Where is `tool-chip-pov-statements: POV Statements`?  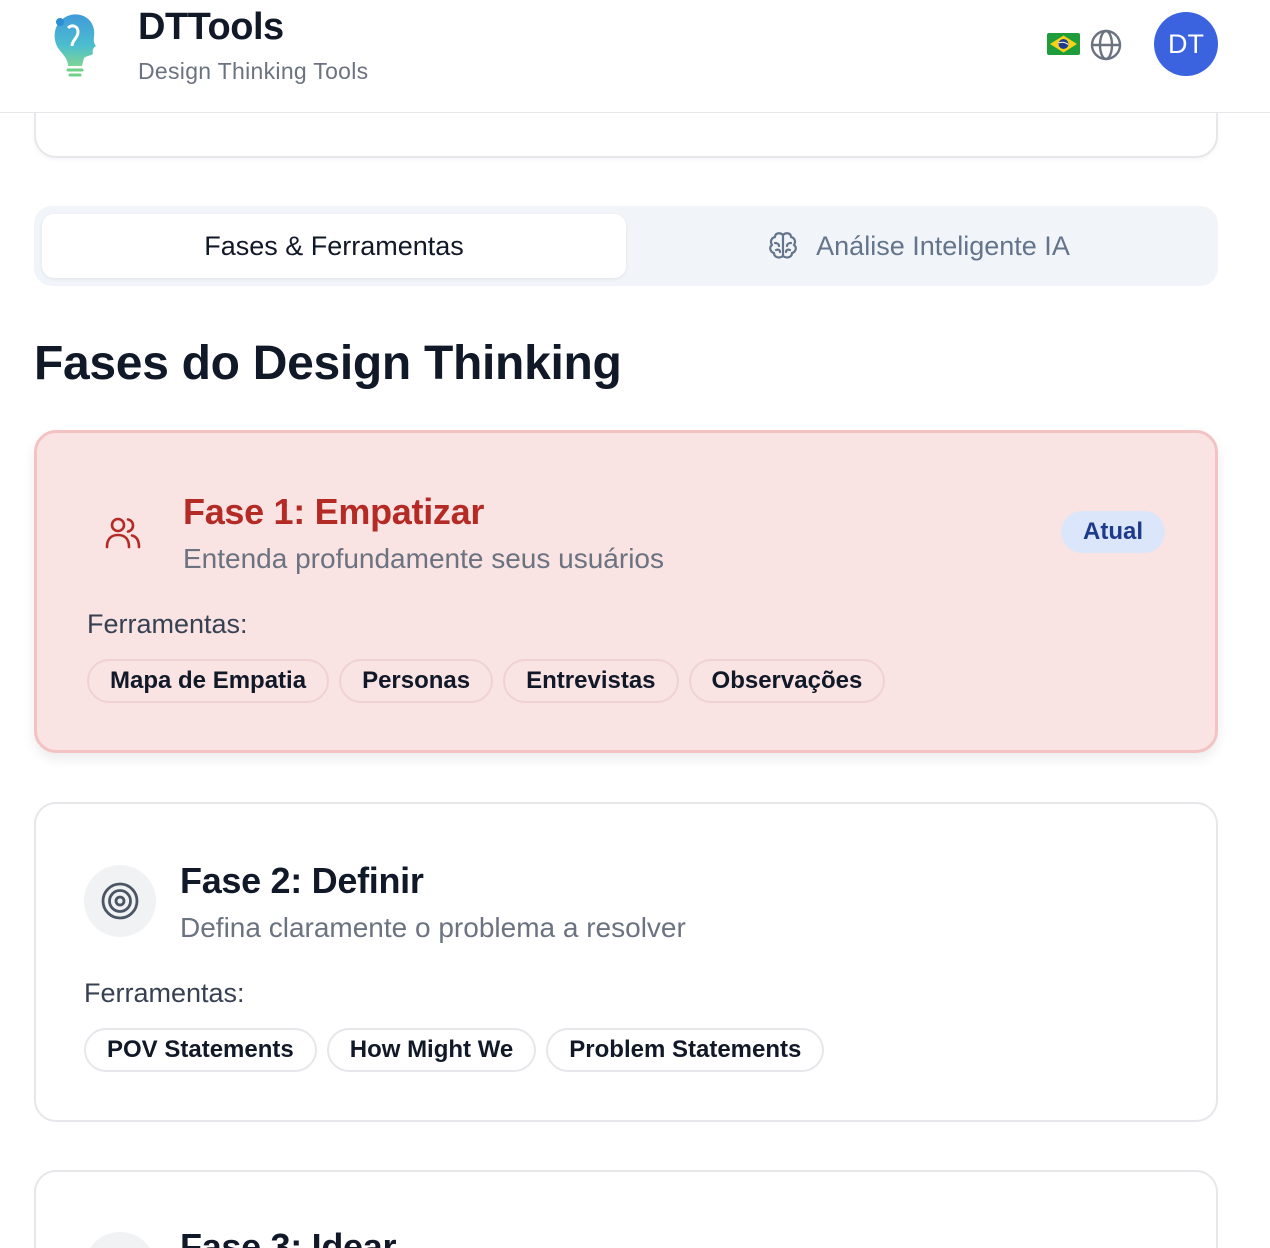 tool-chip-pov-statements: POV Statements is located at coordinates (200, 1050).